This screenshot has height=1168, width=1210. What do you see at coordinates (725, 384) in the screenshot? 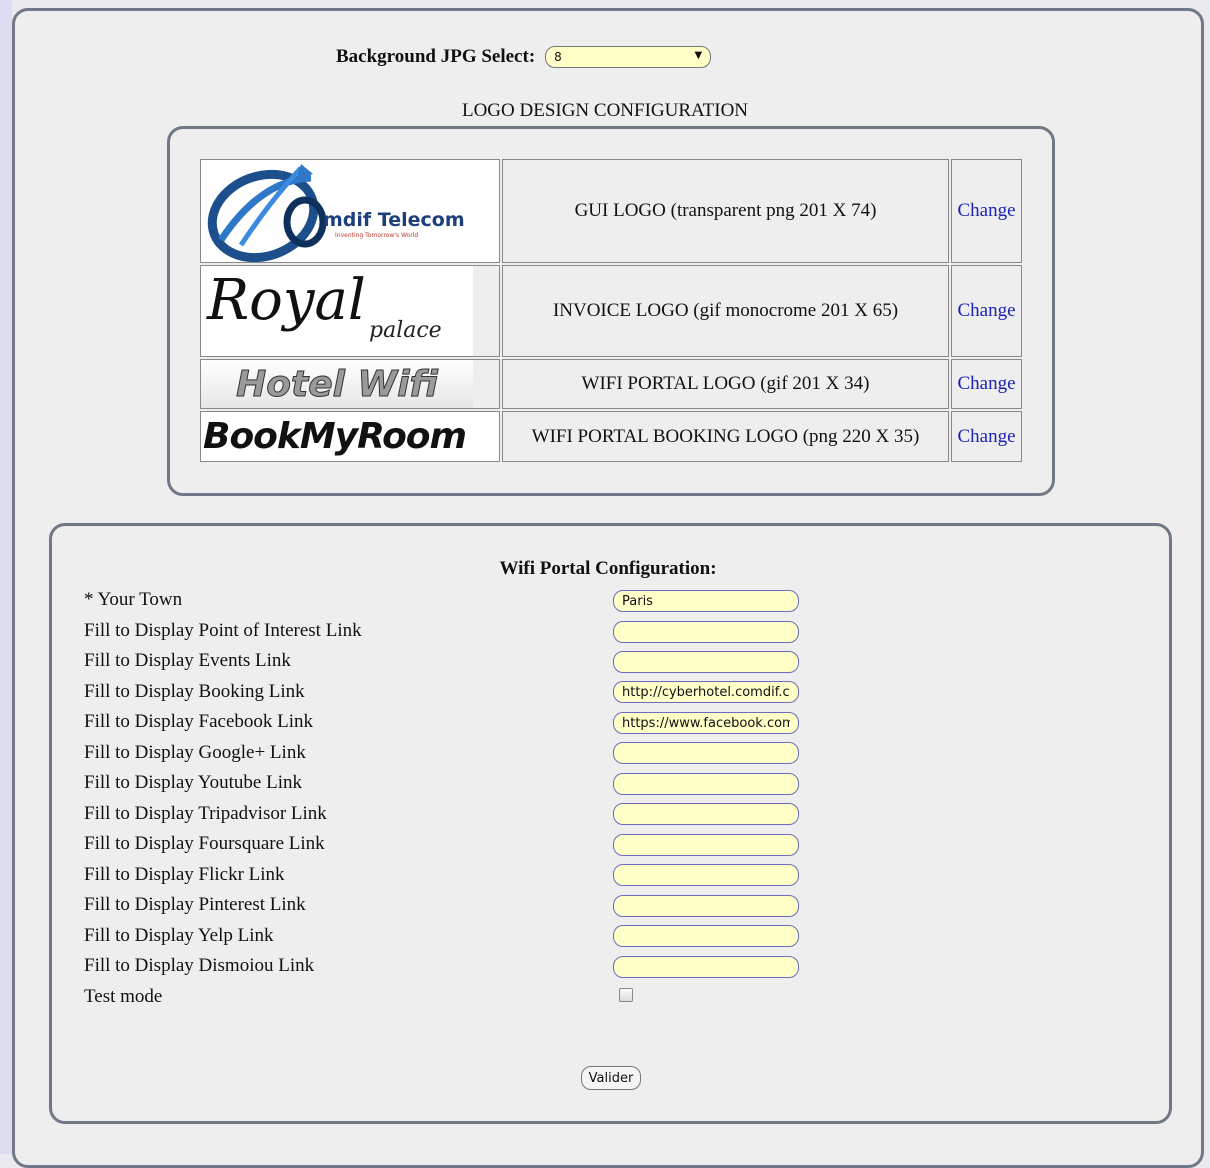
I see `wifi-portal-logo-description: WIFI PORTAL LOGO (gif 201 X 34)` at bounding box center [725, 384].